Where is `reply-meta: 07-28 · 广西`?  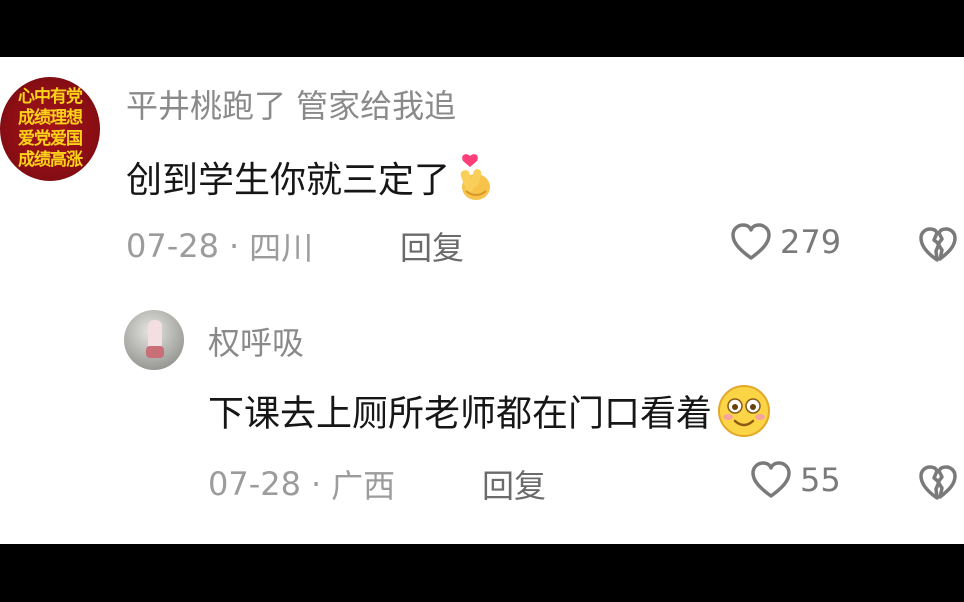
reply-meta: 07-28 · 广西 is located at coordinates (301, 484).